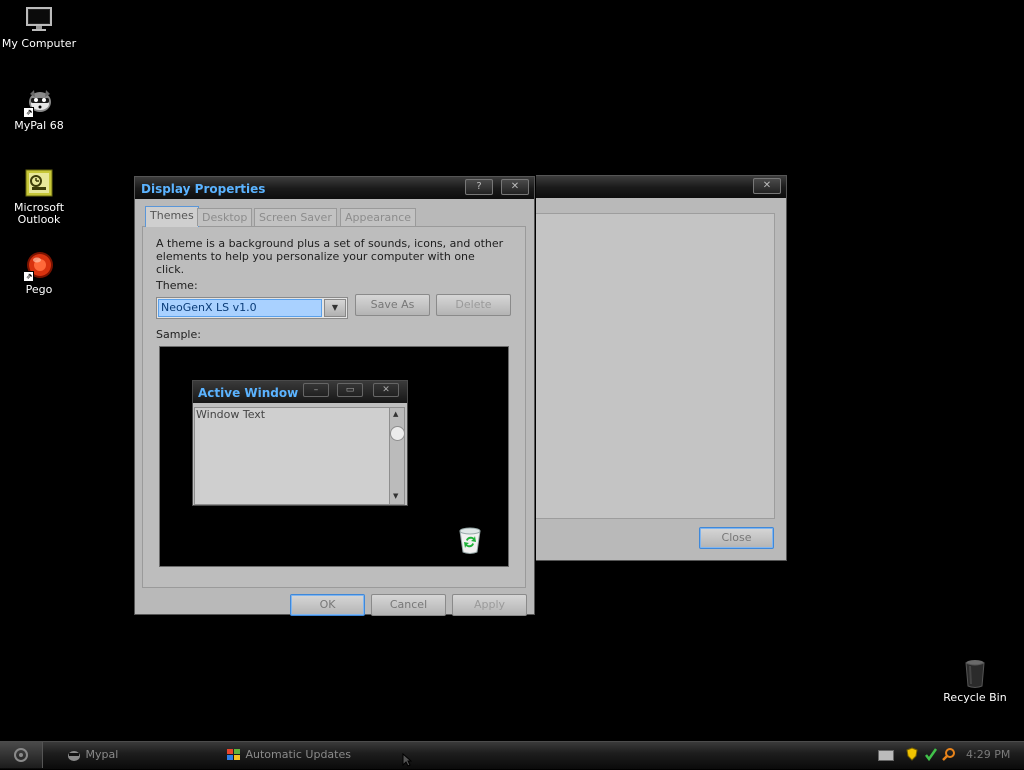  Describe the element at coordinates (653, 187) in the screenshot. I see `title-bar` at that location.